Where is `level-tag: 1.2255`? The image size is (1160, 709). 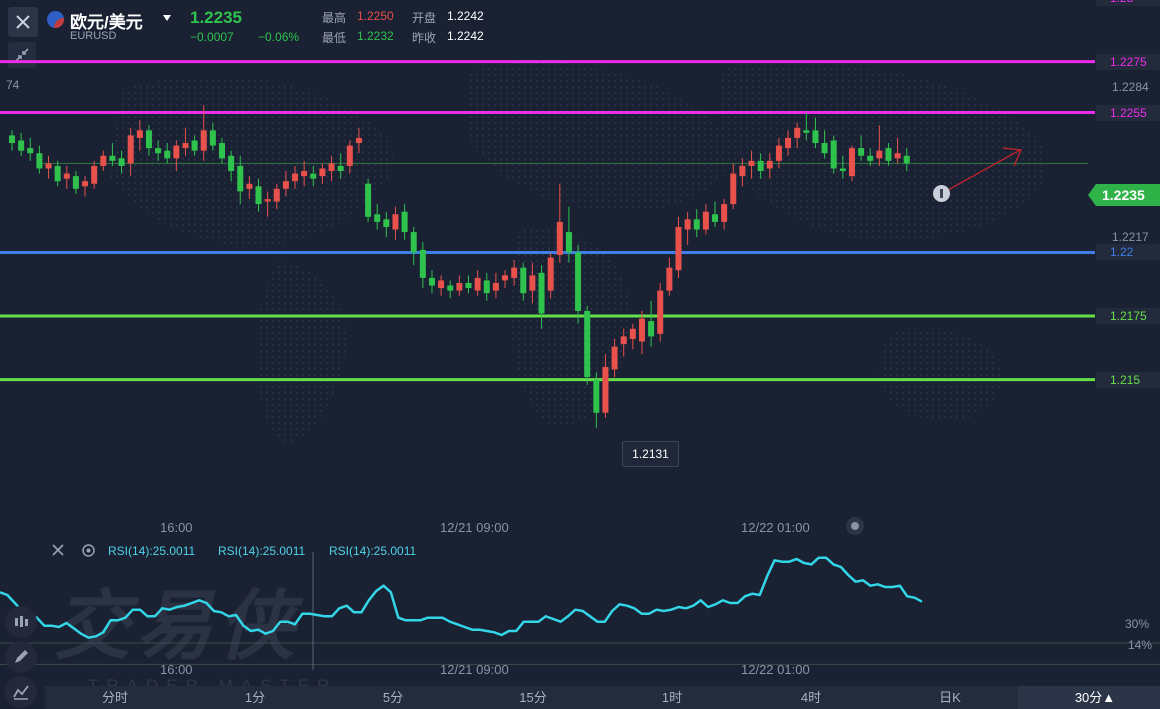
level-tag: 1.2255 is located at coordinates (1128, 112).